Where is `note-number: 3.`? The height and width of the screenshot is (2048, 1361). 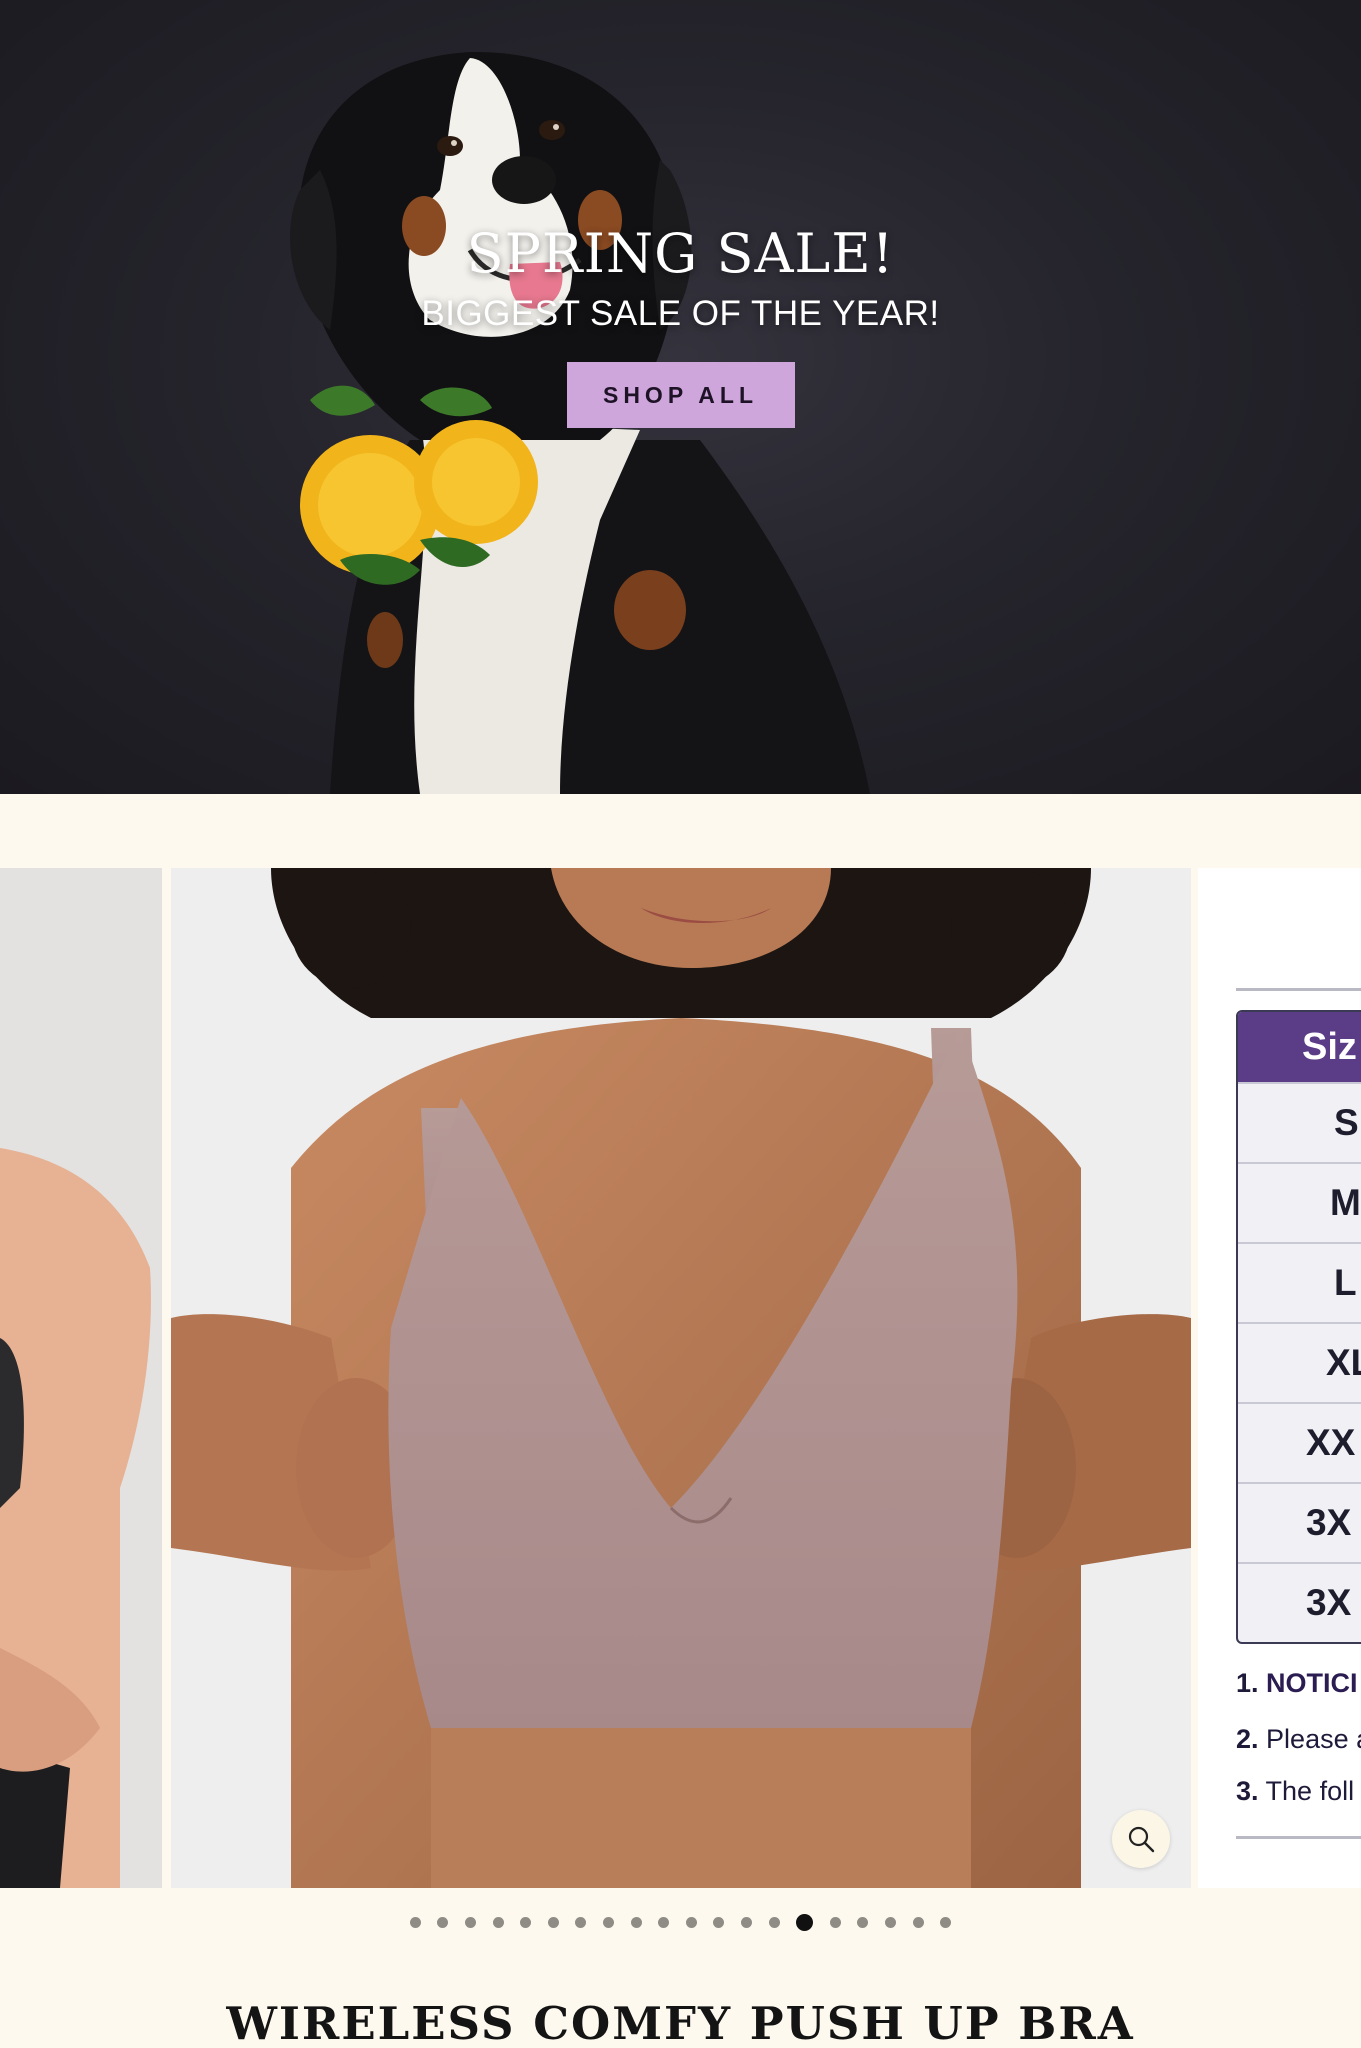 note-number: 3. is located at coordinates (1247, 1791).